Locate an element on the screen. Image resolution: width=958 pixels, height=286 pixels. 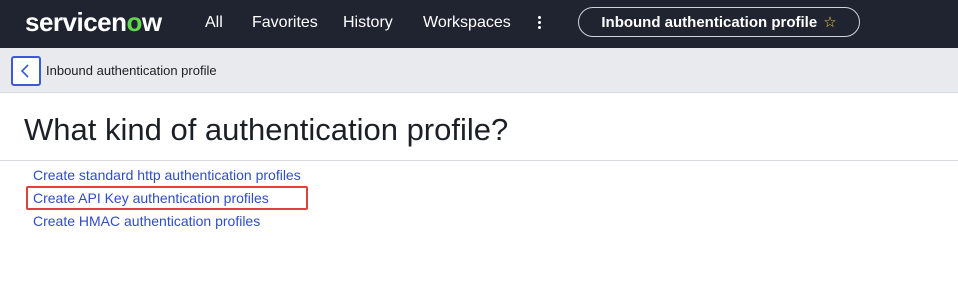
highlight-annotation-box is located at coordinates (167, 198).